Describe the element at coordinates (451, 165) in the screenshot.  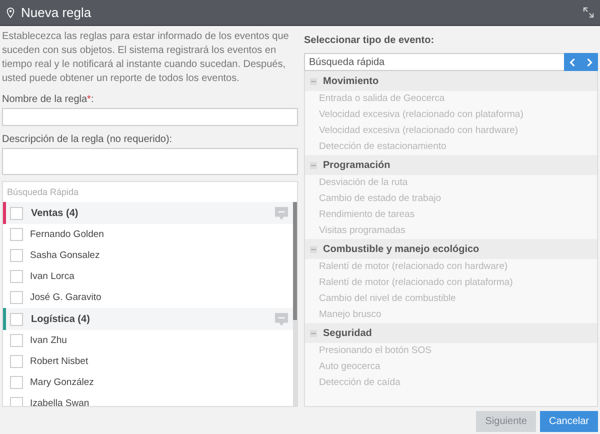
I see `category-row: Programación` at that location.